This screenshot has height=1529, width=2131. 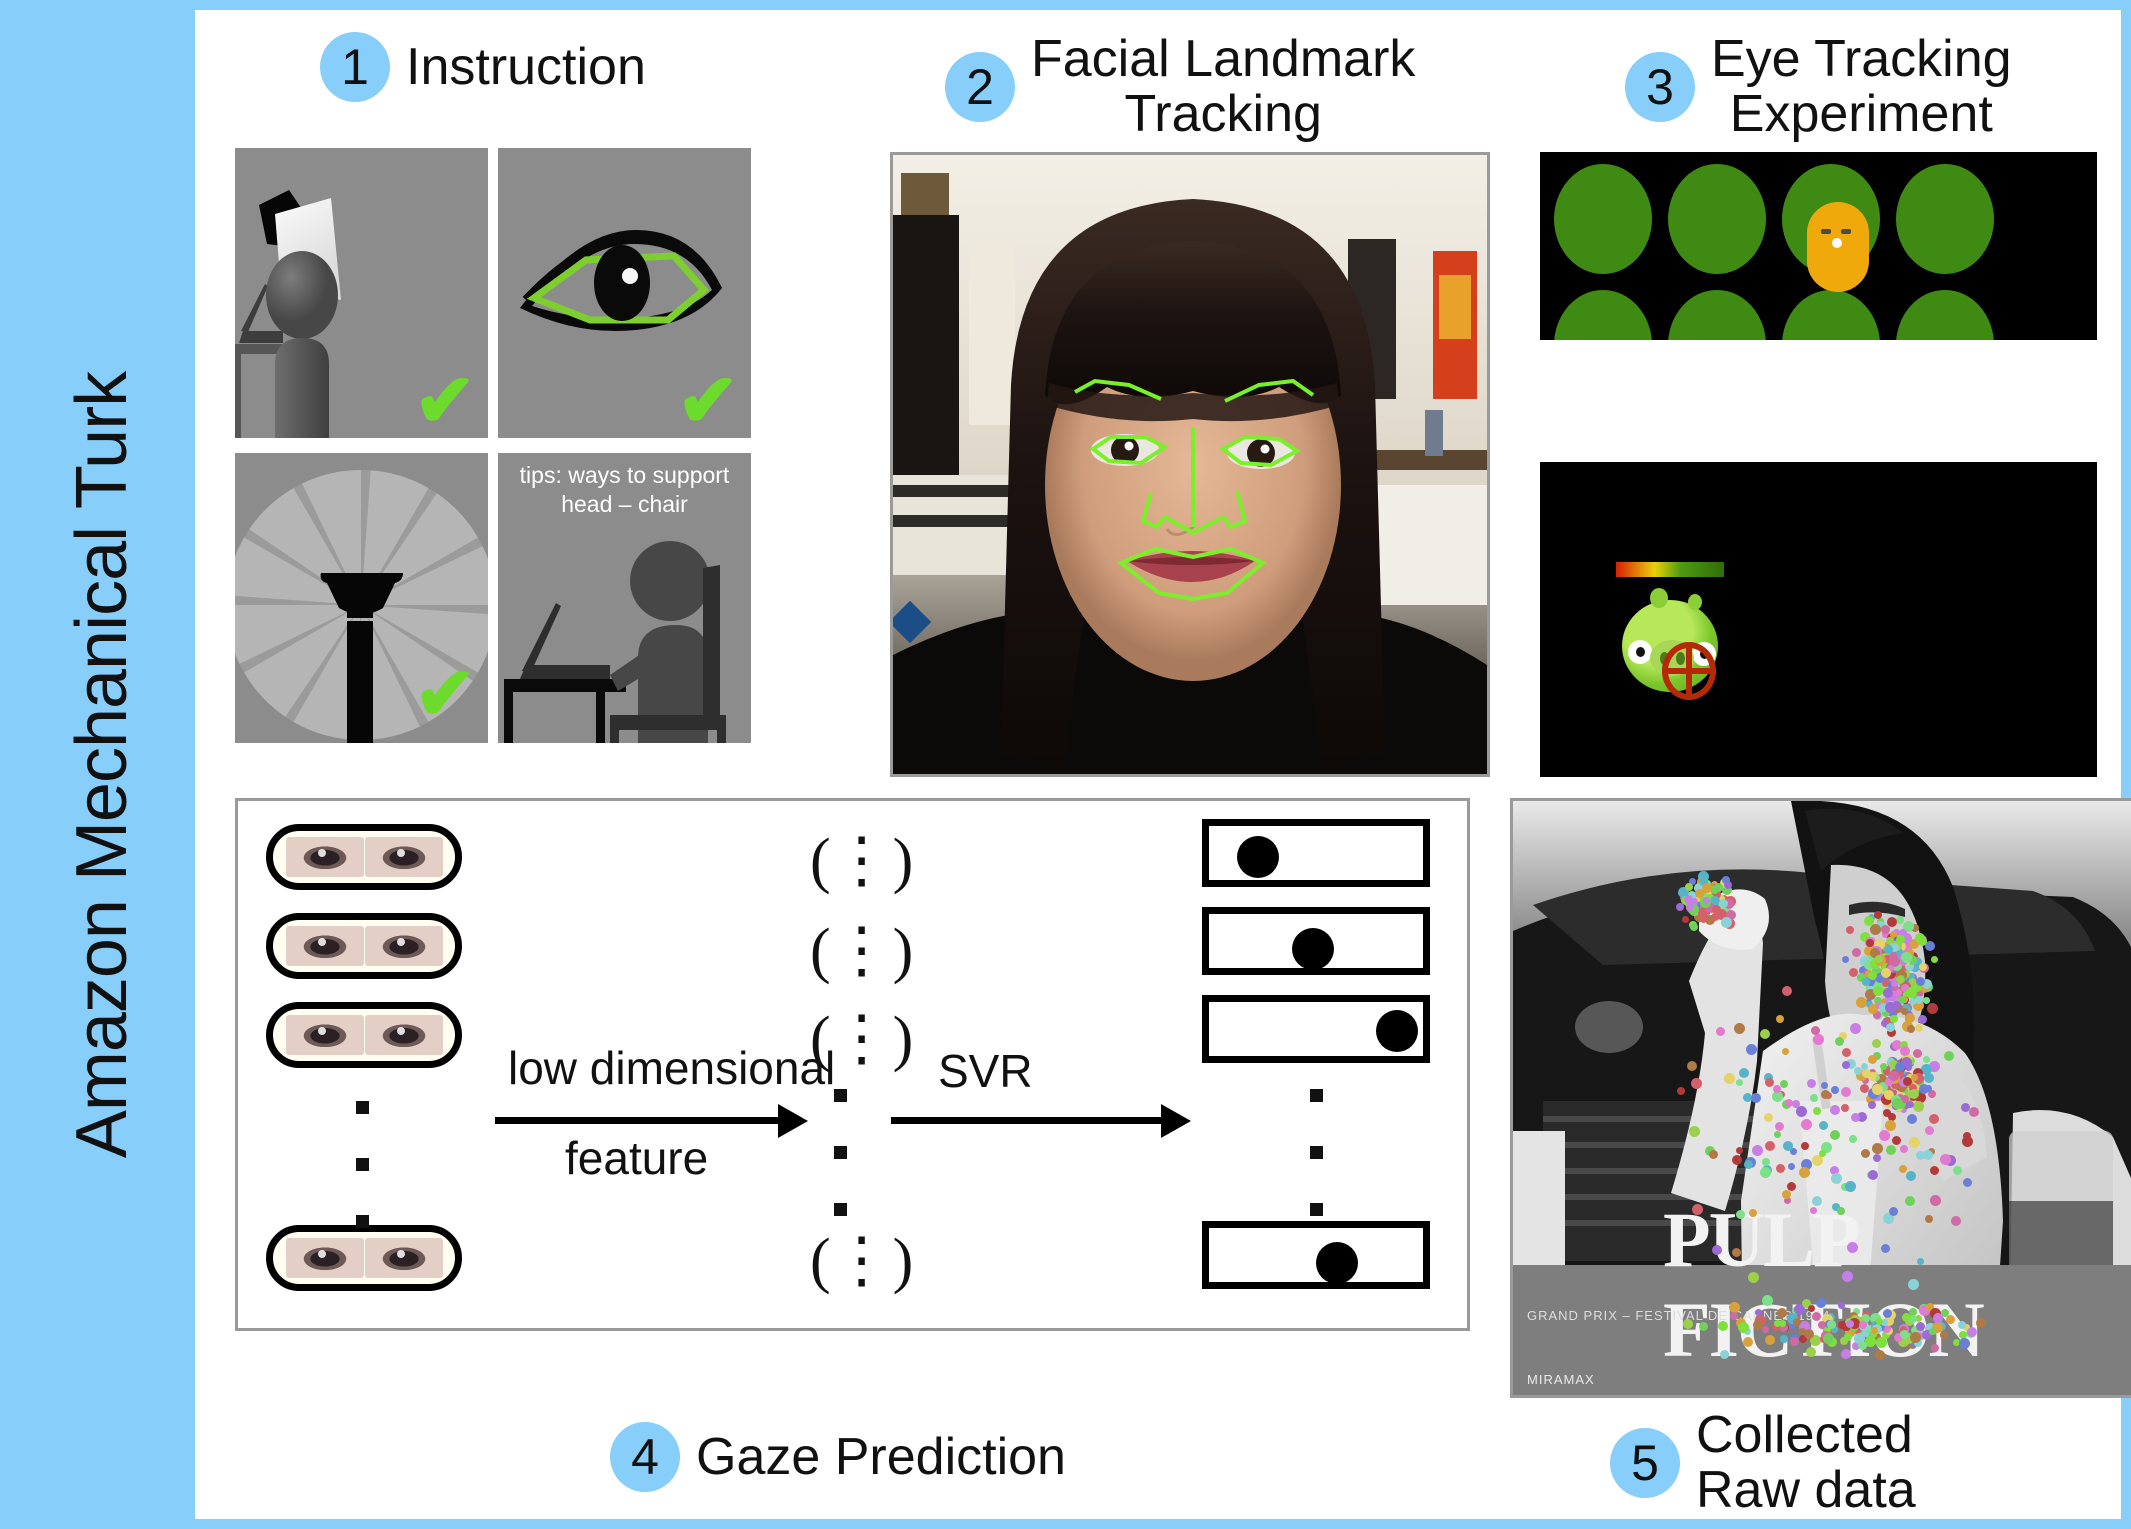 What do you see at coordinates (102, 764) in the screenshot?
I see `sidebar-label: Amazon Mechanical Turk` at bounding box center [102, 764].